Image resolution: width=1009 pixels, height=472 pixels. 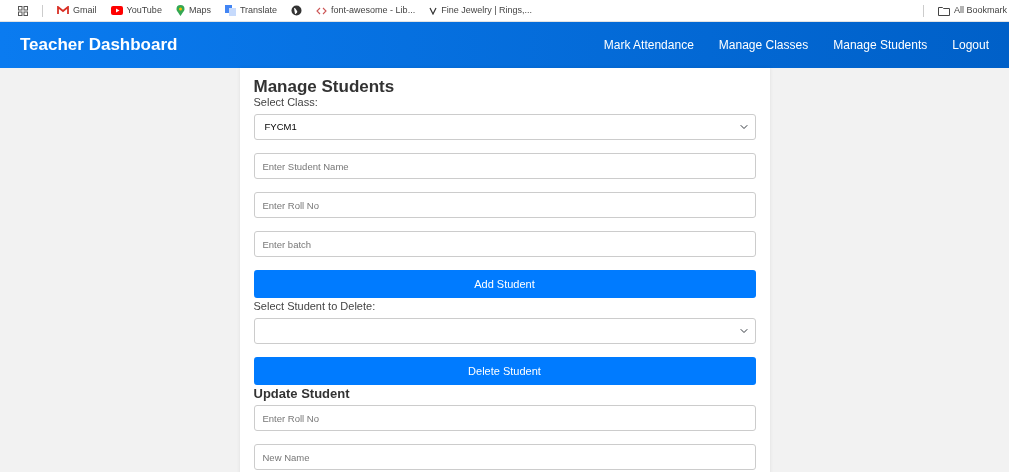 What do you see at coordinates (116, 10) in the screenshot?
I see `play-icon` at bounding box center [116, 10].